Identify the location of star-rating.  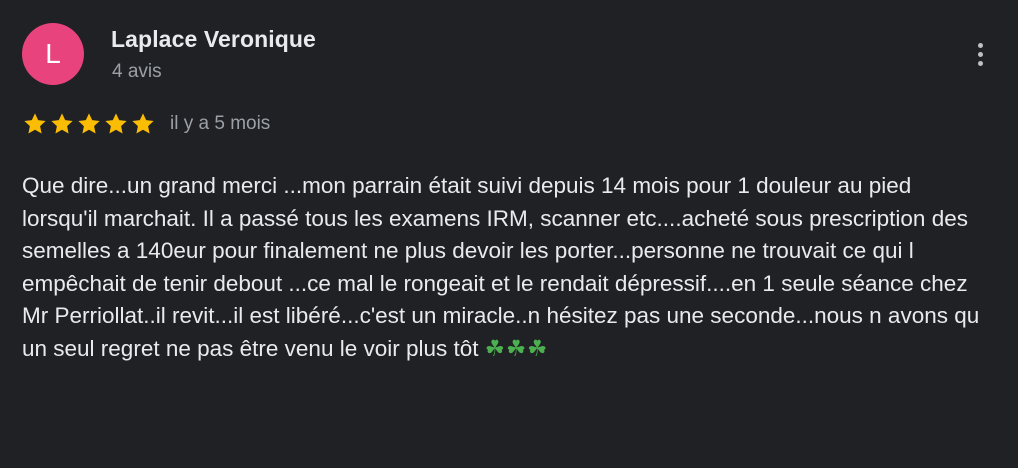
(89, 124).